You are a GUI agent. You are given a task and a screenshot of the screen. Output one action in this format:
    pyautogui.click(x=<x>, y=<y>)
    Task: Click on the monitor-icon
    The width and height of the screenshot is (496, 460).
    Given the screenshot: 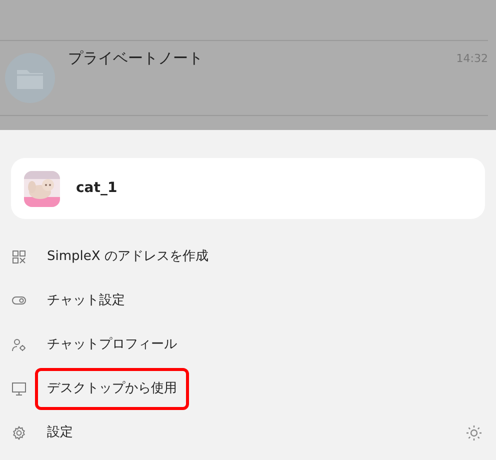 What is the action you would take?
    pyautogui.click(x=19, y=389)
    